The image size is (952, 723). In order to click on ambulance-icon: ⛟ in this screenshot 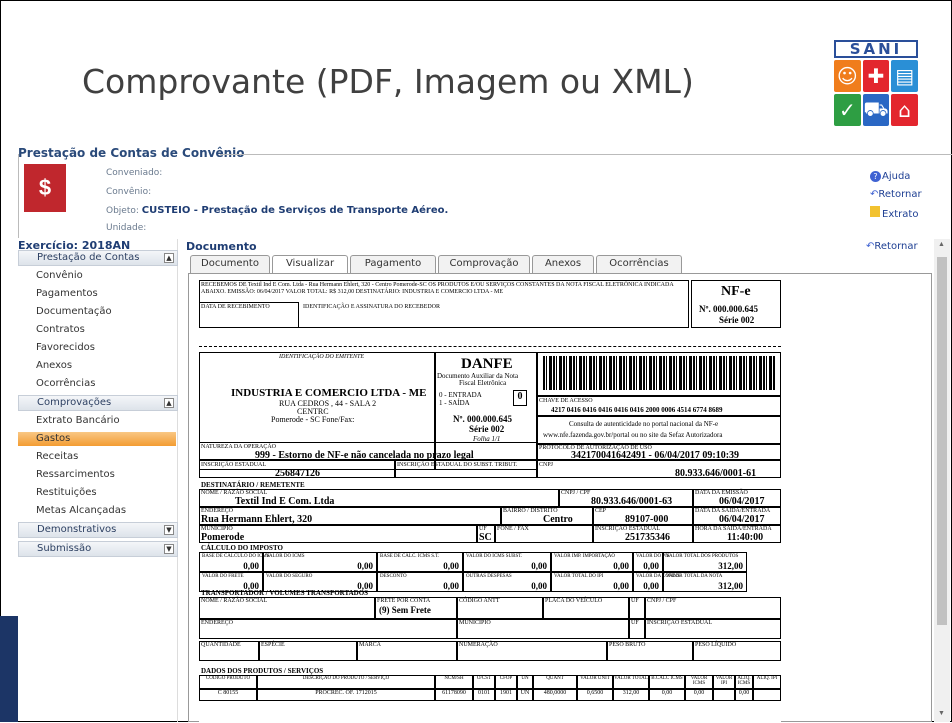, I will do `click(876, 110)`.